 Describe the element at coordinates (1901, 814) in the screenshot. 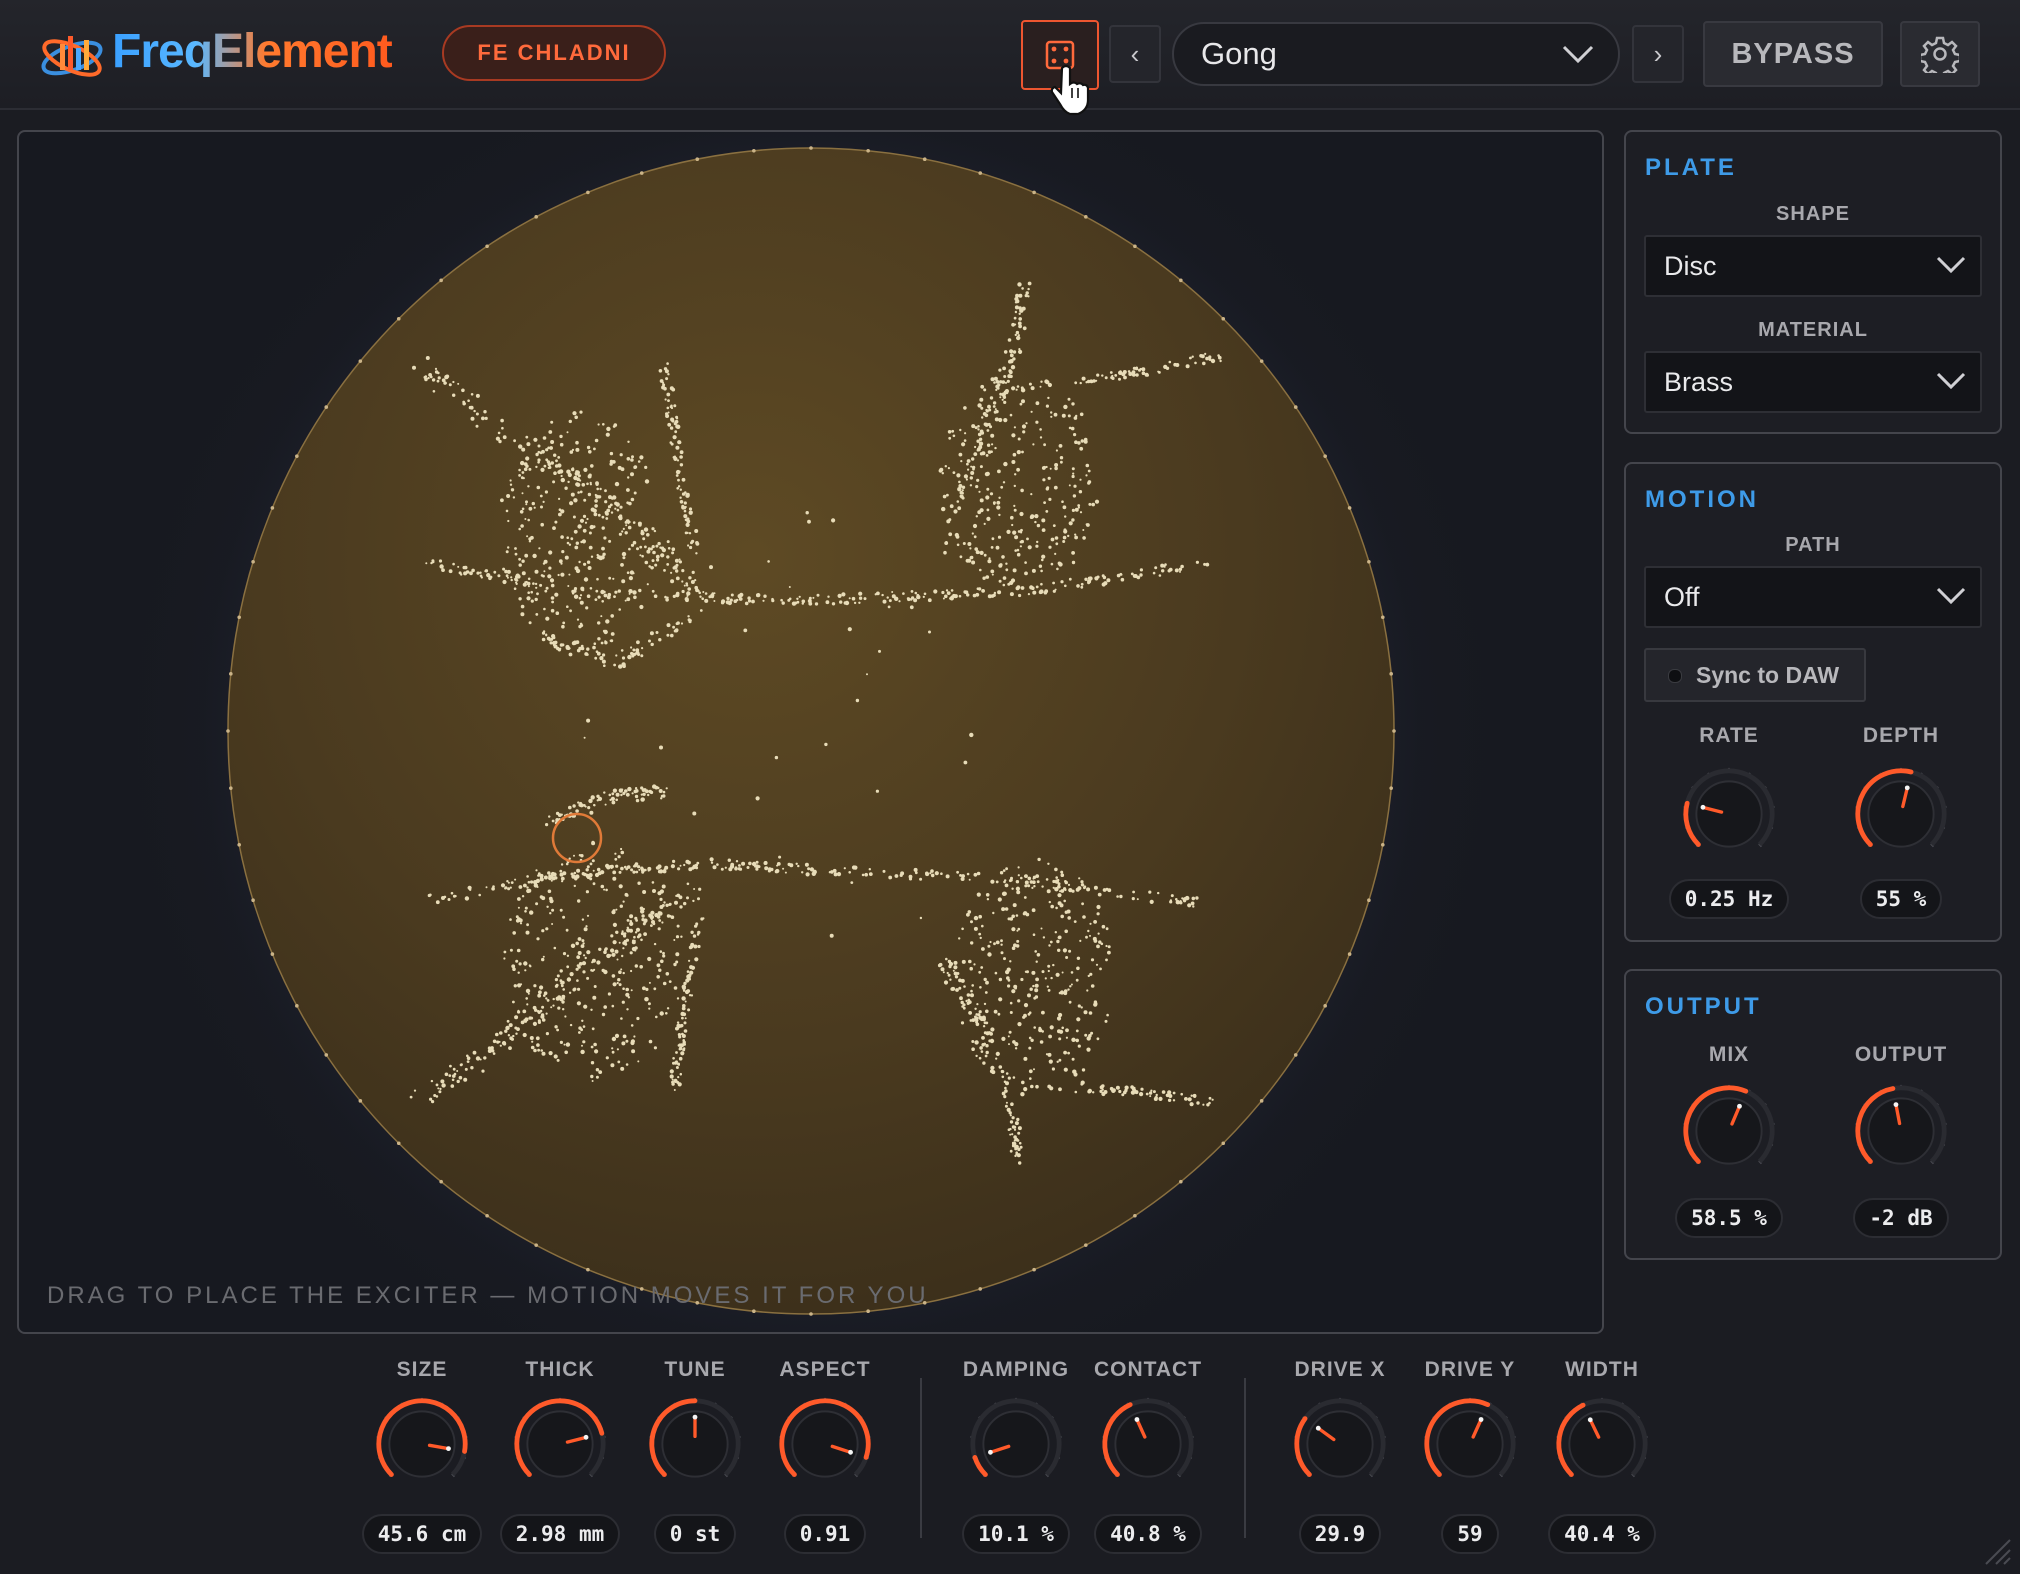

I see `depth-knob` at that location.